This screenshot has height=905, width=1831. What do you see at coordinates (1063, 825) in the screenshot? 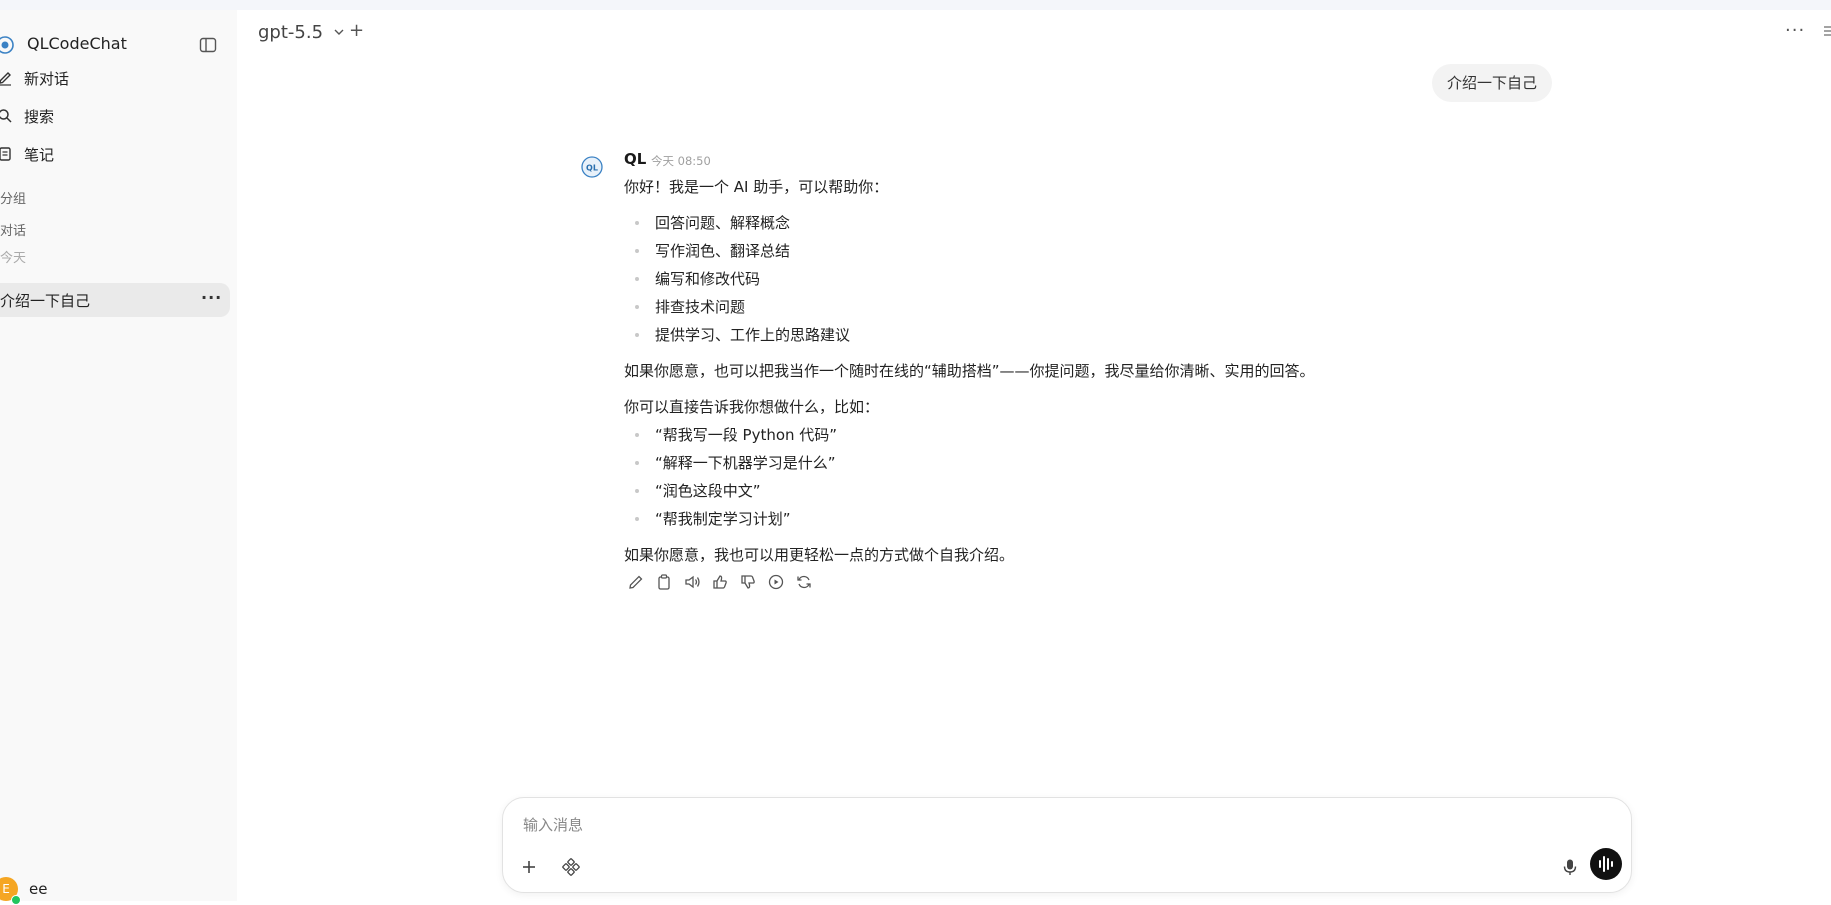
I see `message-input` at bounding box center [1063, 825].